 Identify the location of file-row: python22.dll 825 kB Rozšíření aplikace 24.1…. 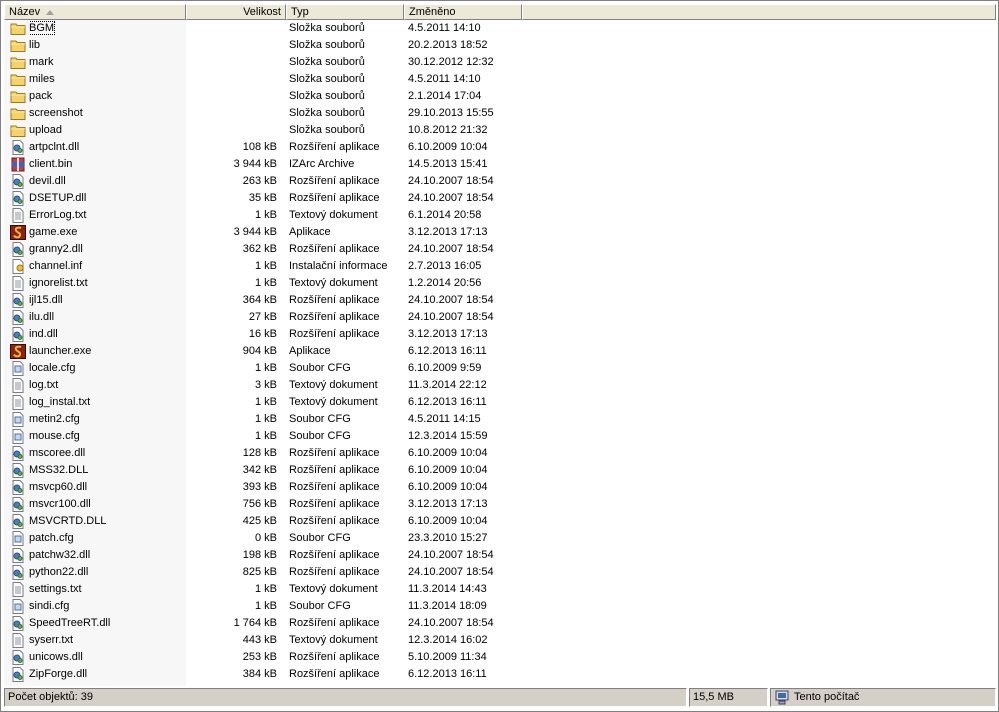
(500, 572).